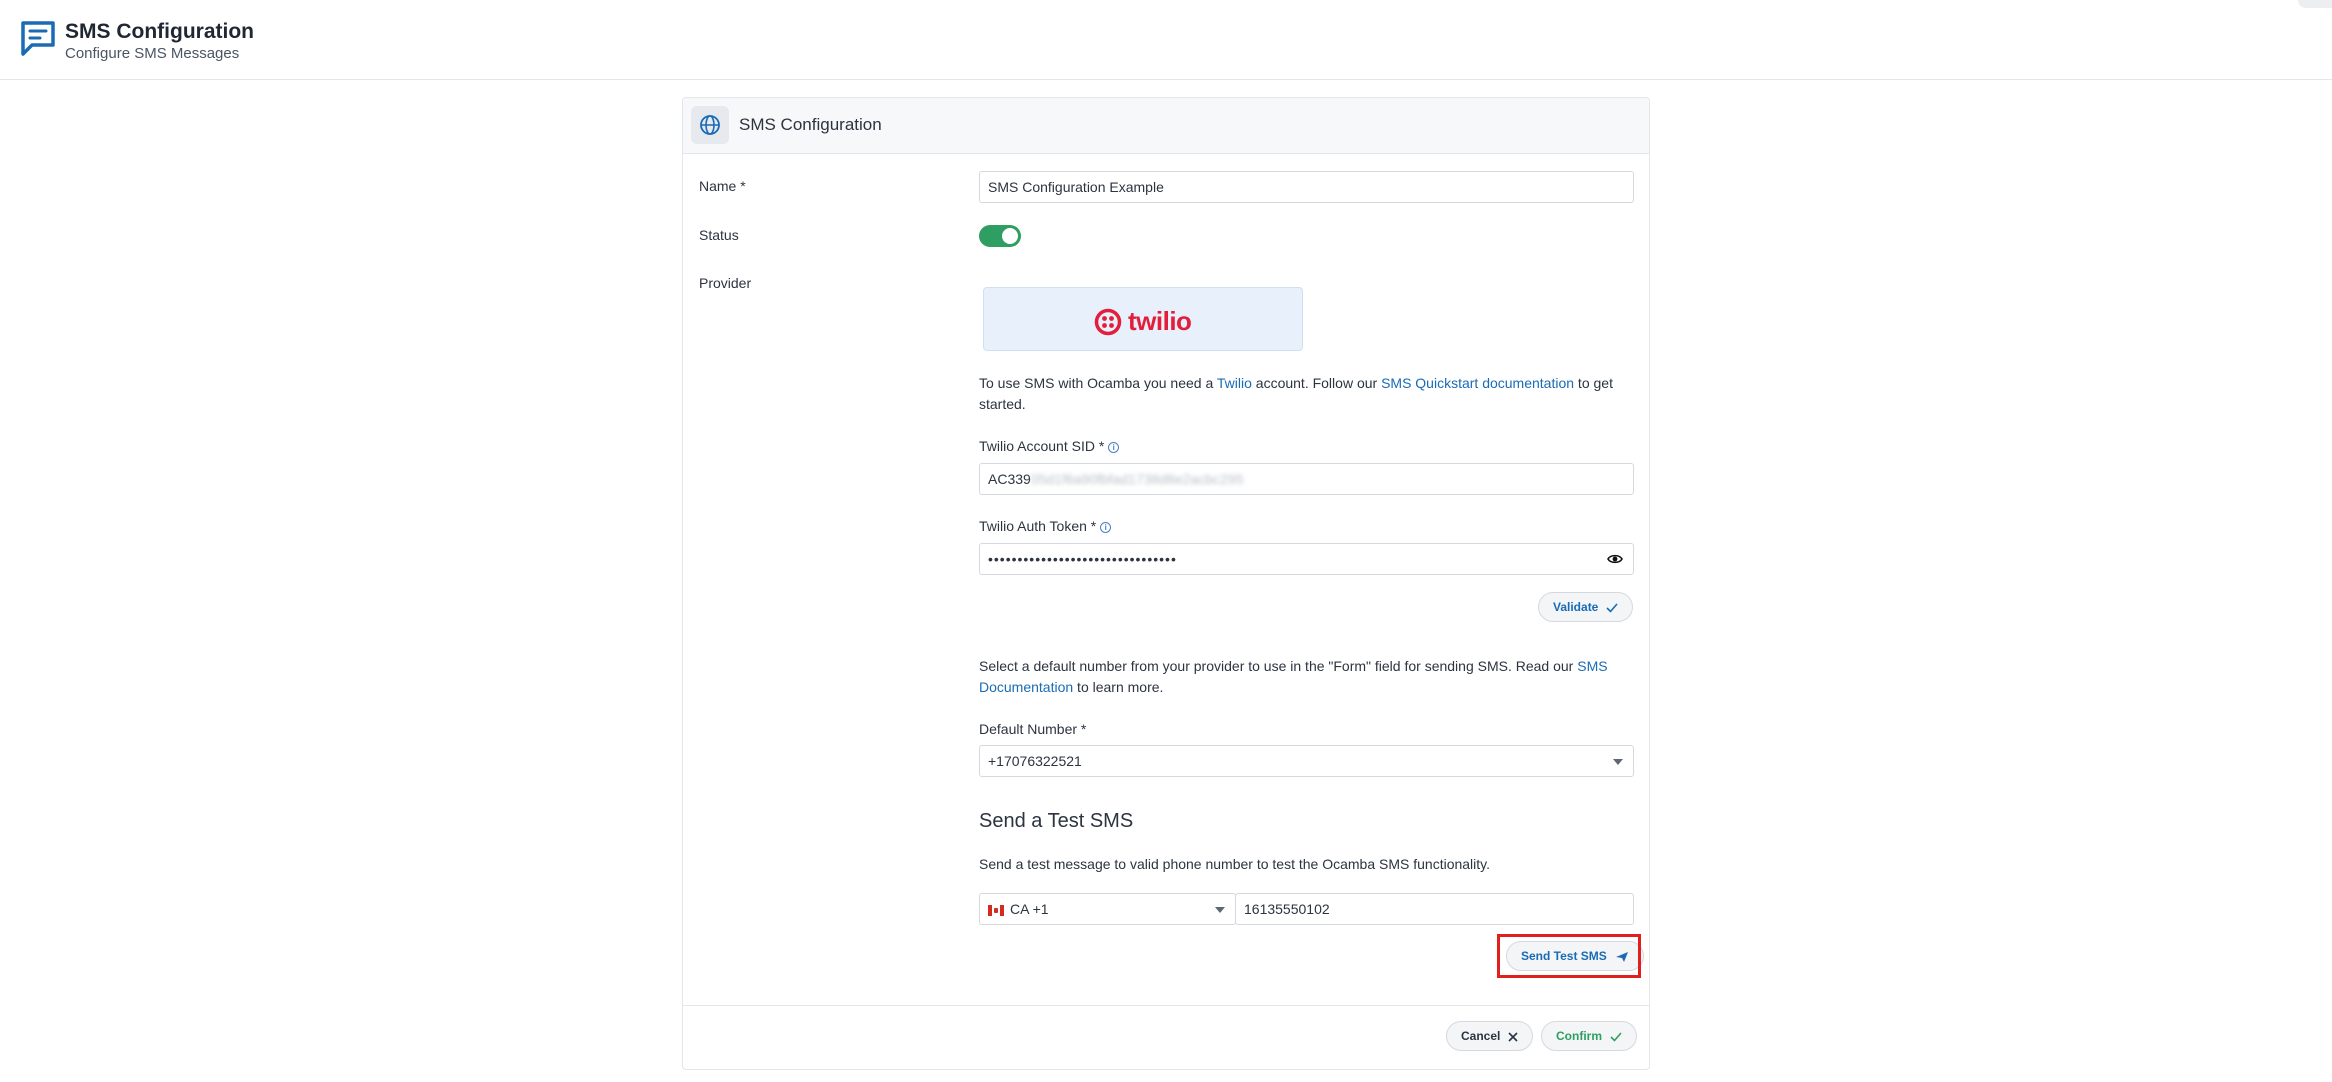 The height and width of the screenshot is (1082, 2332). Describe the element at coordinates (1477, 383) in the screenshot. I see `sms-quickstart-link: SMS Quickstart documentation` at that location.